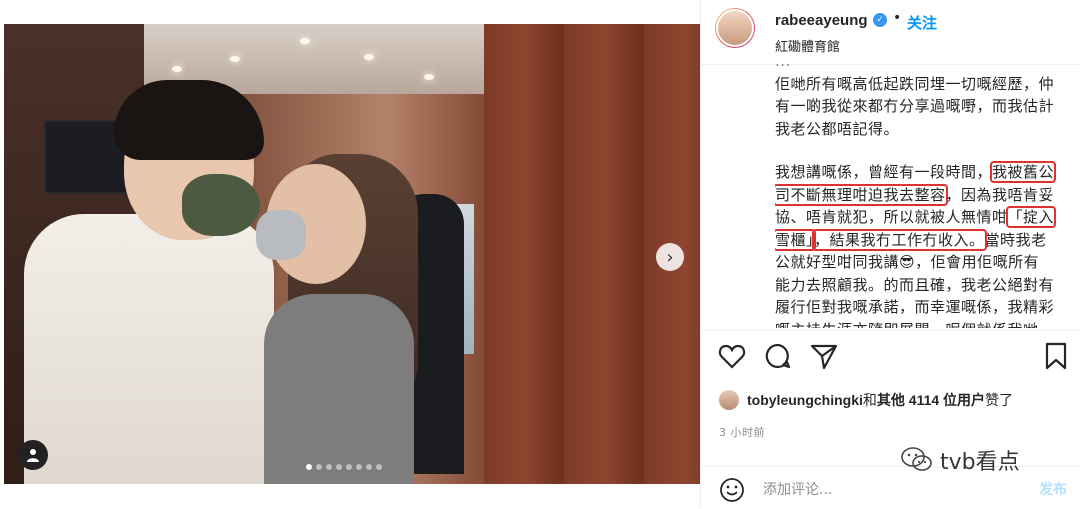  I want to click on post-header: rabeeayeung ✓ • 关注 紅磡體育館, so click(890, 32).